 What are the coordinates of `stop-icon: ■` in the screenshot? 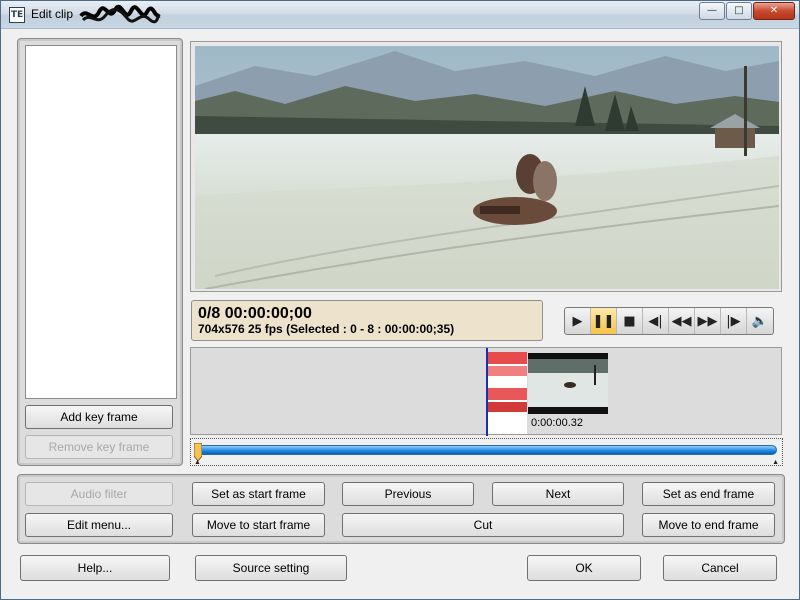 It's located at (630, 321).